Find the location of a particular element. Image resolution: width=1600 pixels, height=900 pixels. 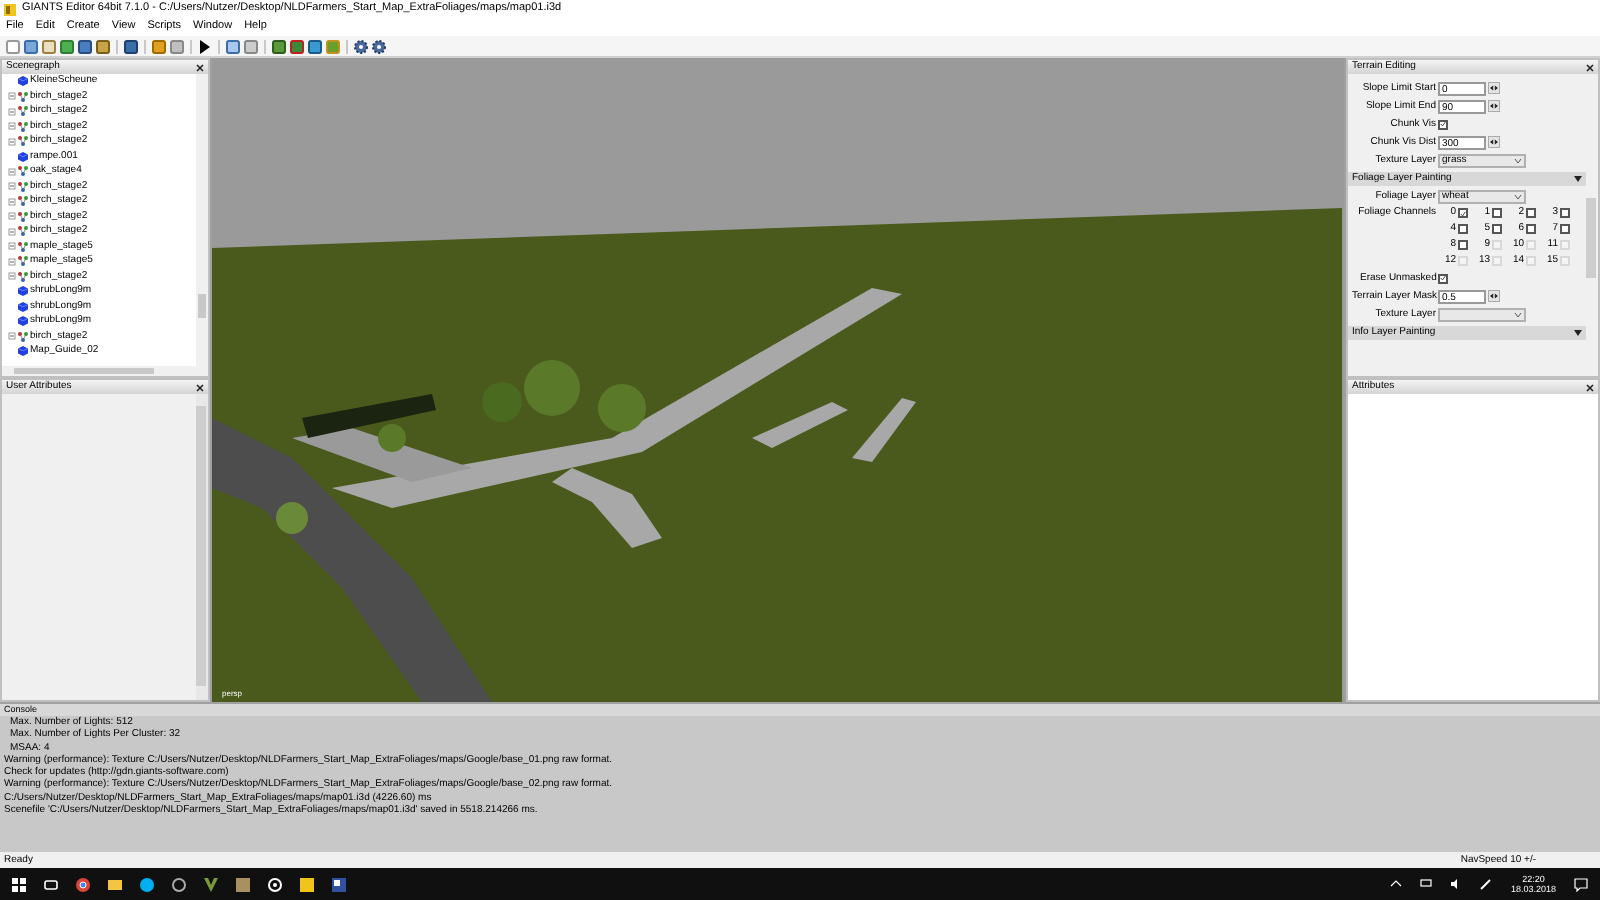

windows-logo-icon is located at coordinates (19, 884).